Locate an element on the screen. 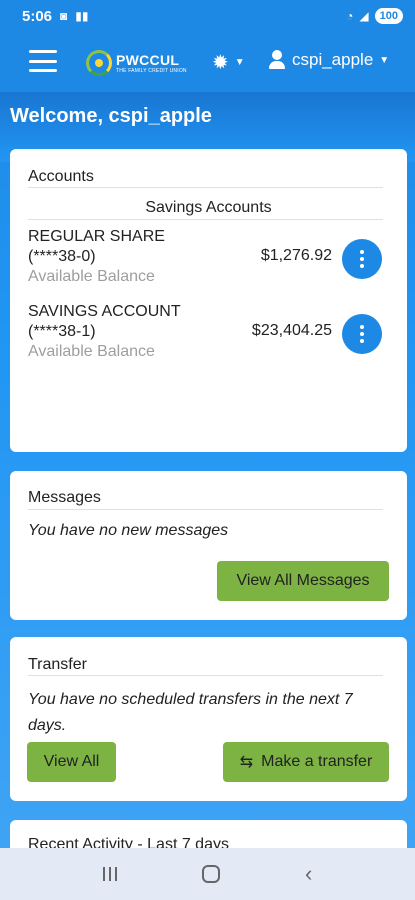 The image size is (415, 900). account-balance: $1,276.92 is located at coordinates (296, 255).